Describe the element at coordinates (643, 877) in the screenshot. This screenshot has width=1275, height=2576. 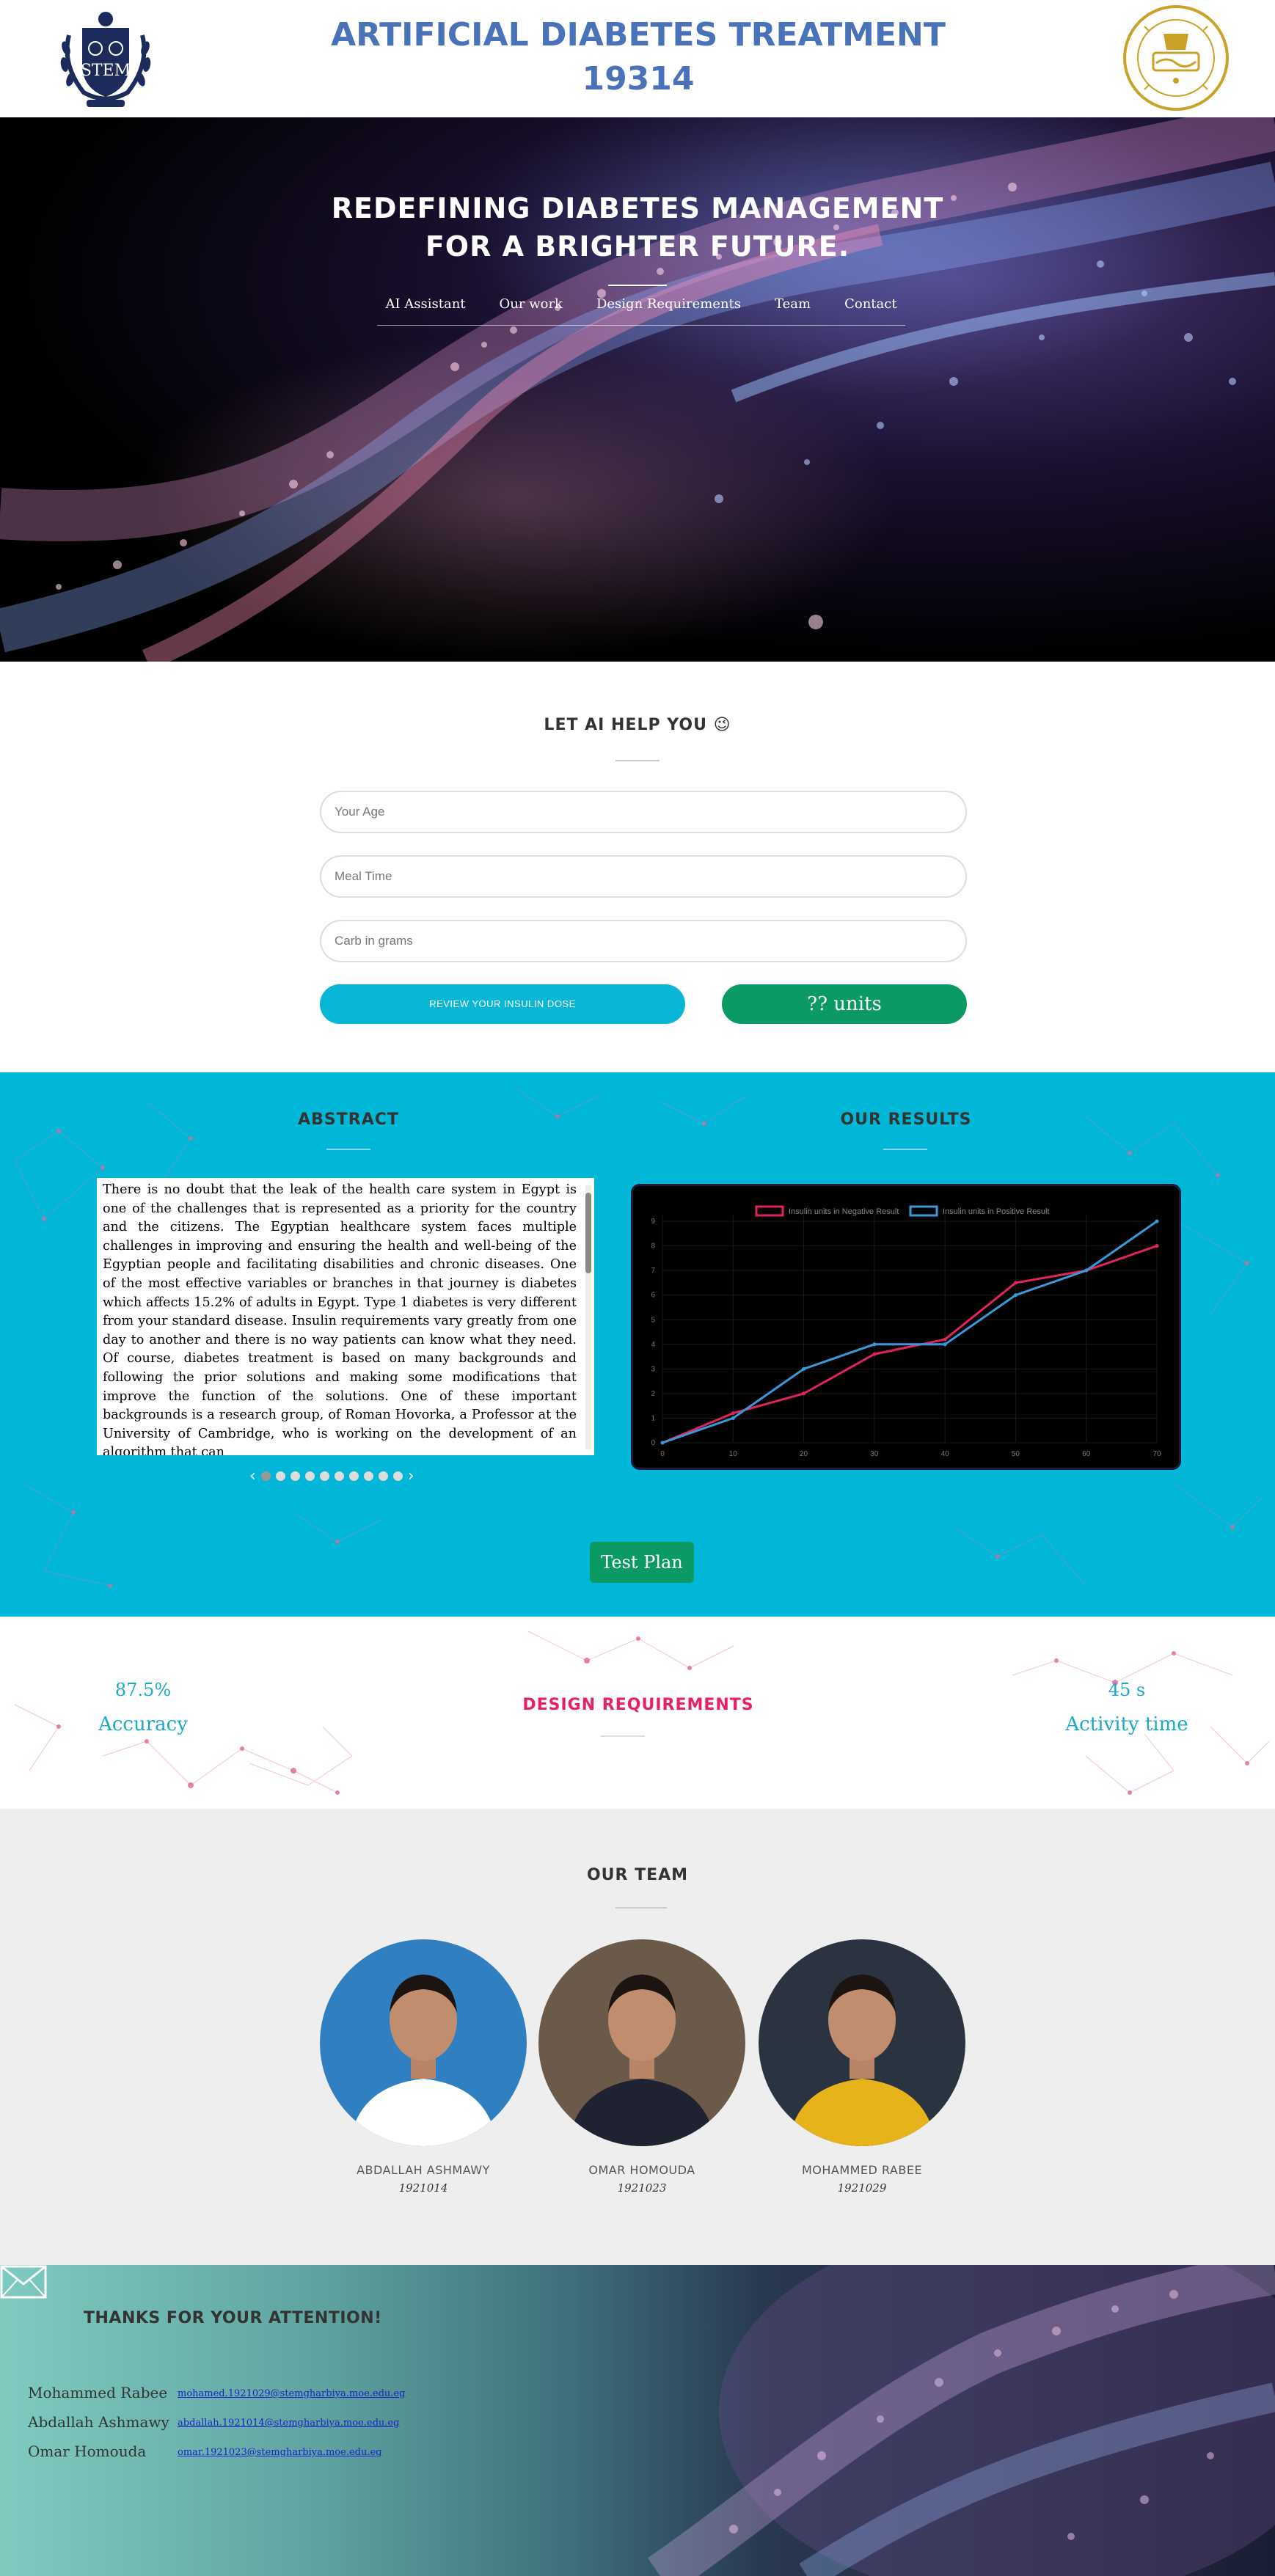
I see `meal-time-input` at that location.